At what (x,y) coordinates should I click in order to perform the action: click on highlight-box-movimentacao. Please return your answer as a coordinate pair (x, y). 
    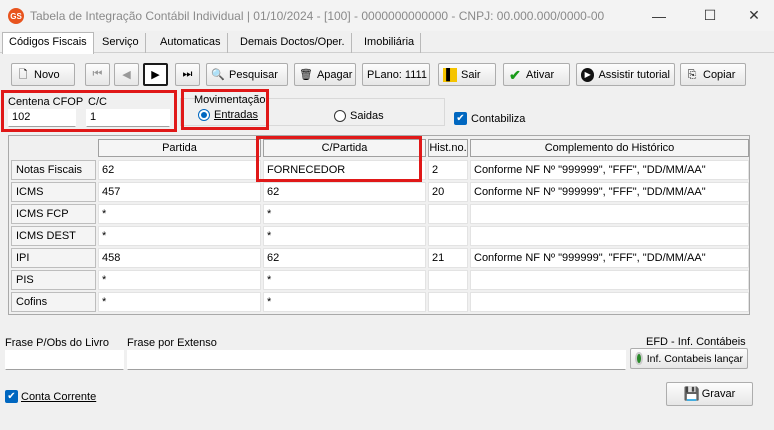
    Looking at the image, I should click on (225, 109).